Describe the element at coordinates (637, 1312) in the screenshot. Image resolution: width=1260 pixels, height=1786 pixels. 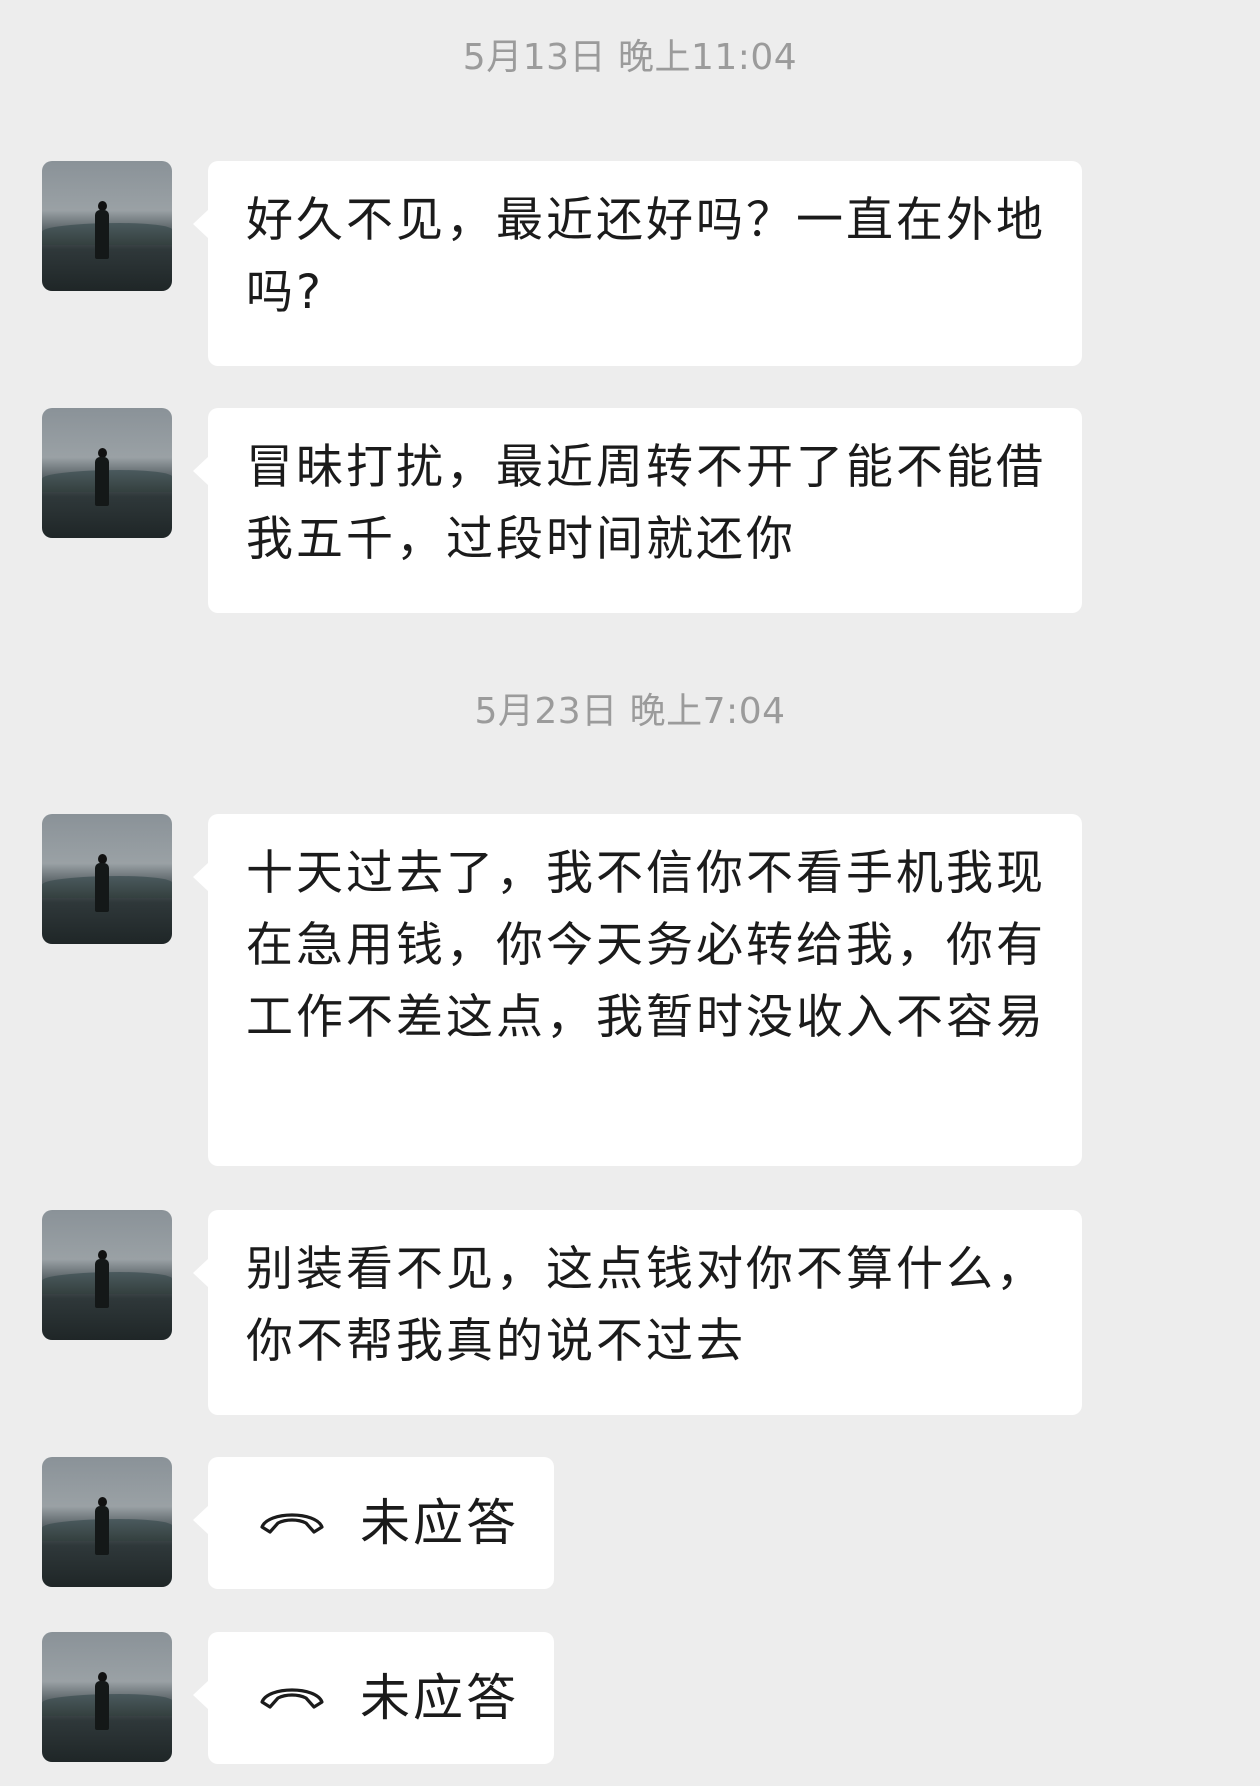
I see `message-bubble: 别装看不见，这点钱对你不算什么，你不帮我真的说不过去` at that location.